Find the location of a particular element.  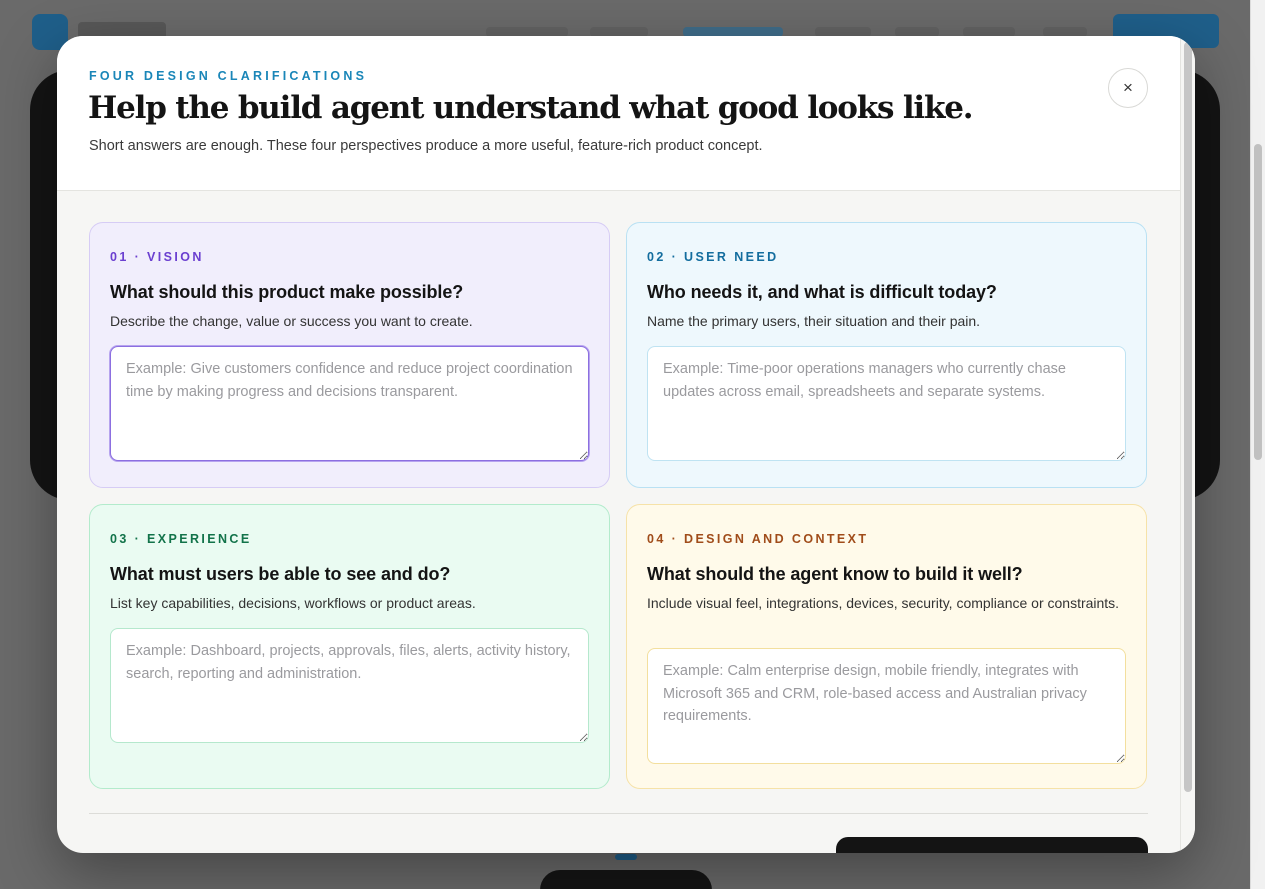

close-icon: × is located at coordinates (1128, 87).